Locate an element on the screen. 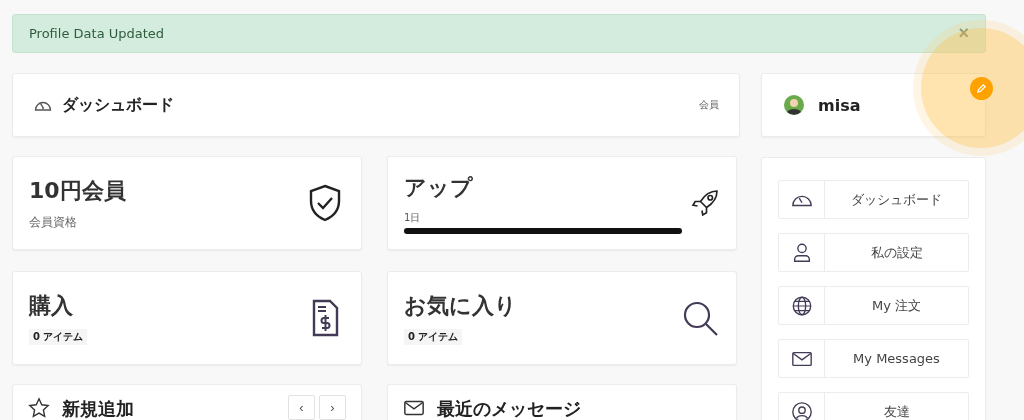  alert-message: Profile Data Updated is located at coordinates (97, 33).